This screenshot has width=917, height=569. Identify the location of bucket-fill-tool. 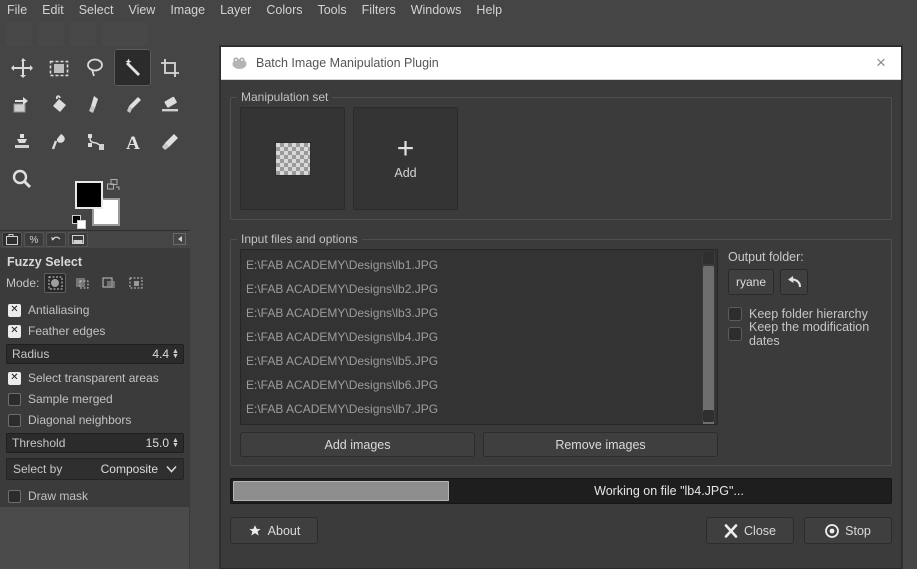
(58, 104).